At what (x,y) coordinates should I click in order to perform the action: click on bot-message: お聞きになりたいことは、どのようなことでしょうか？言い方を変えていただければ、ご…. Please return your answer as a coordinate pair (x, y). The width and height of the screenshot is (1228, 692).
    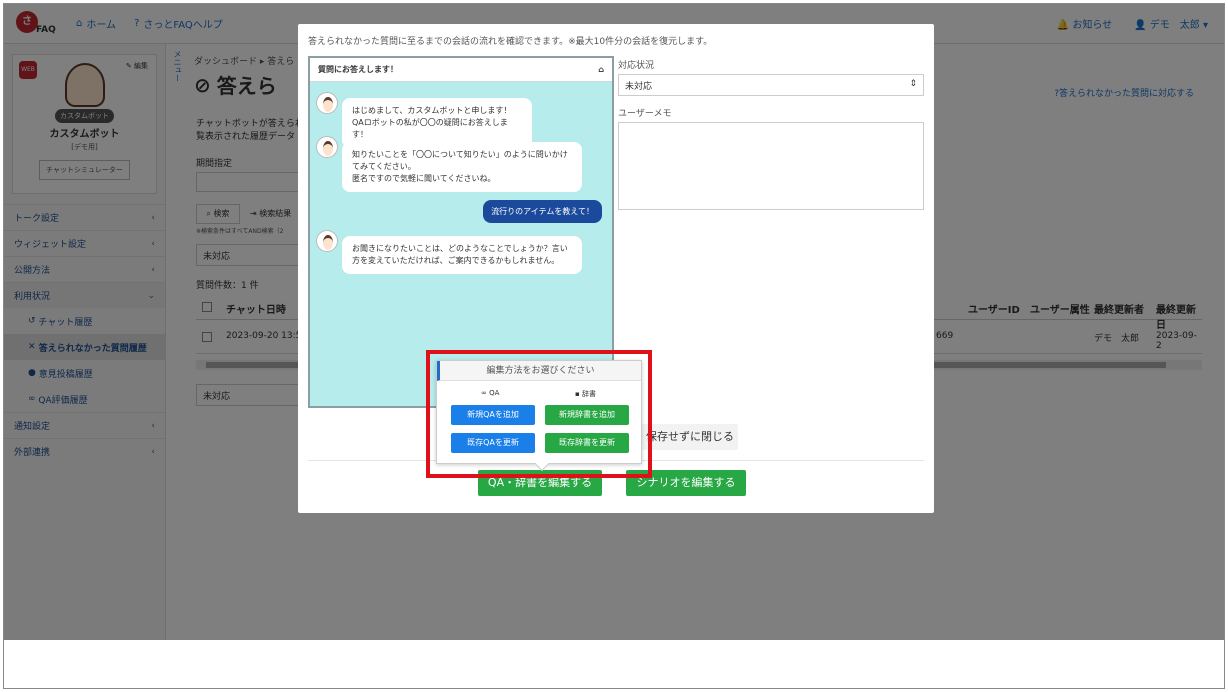
    Looking at the image, I should click on (449, 252).